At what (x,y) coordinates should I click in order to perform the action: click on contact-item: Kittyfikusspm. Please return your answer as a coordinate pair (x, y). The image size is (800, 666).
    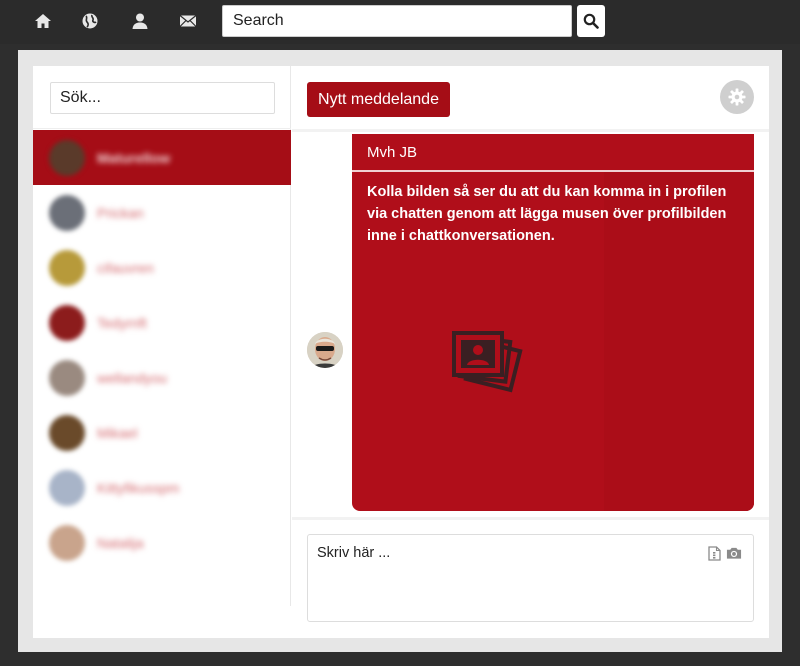
    Looking at the image, I should click on (162, 487).